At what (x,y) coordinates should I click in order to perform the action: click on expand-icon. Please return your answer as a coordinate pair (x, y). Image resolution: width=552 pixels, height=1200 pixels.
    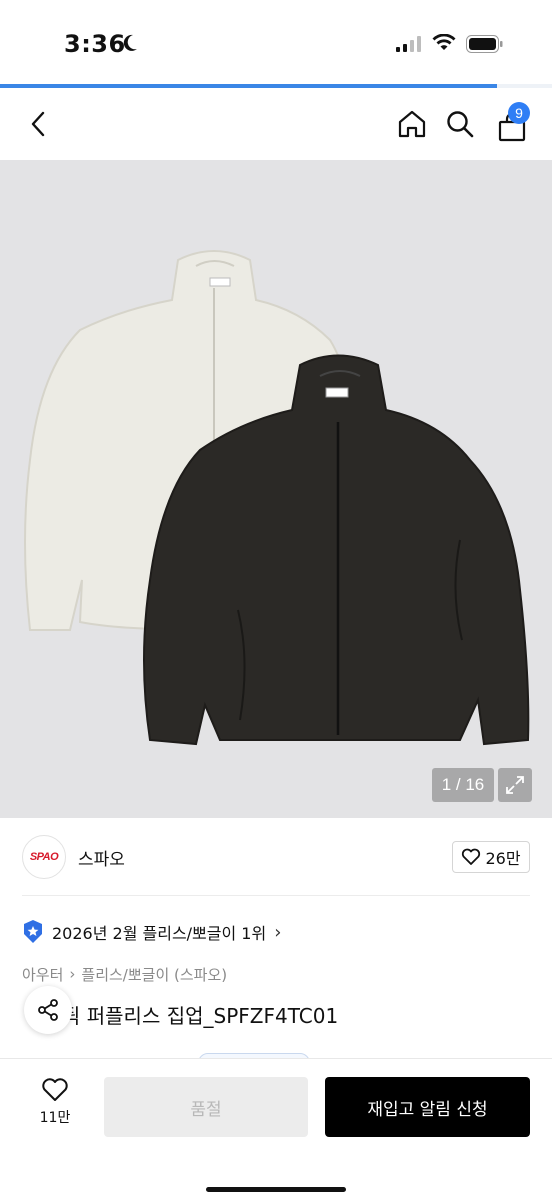
    Looking at the image, I should click on (515, 785).